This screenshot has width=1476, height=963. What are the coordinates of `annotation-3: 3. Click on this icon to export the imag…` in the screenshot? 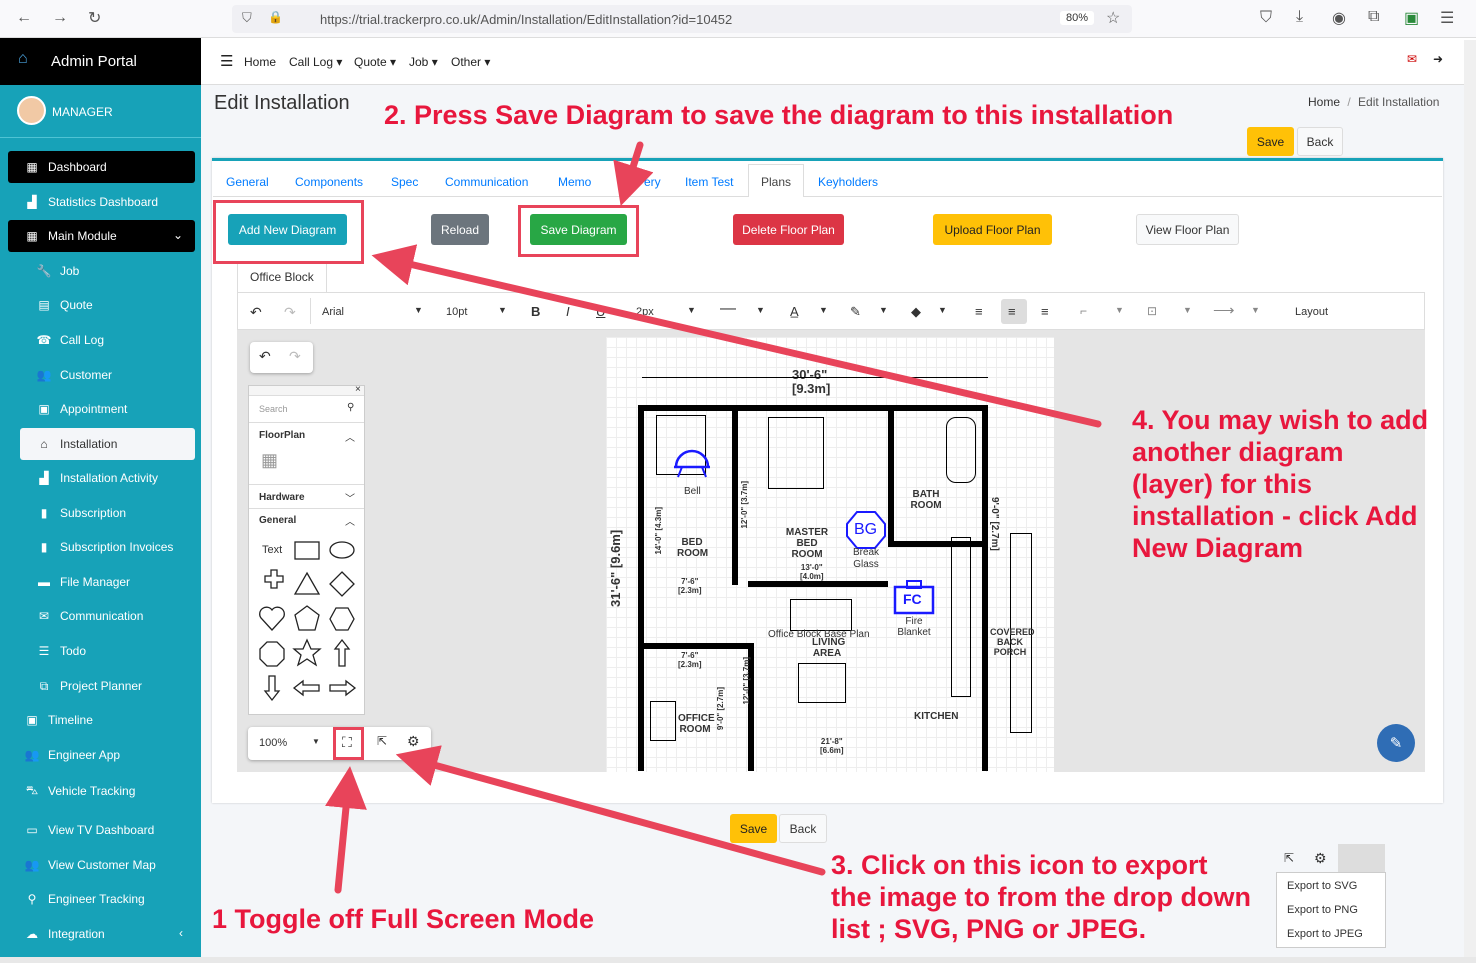 It's located at (1041, 897).